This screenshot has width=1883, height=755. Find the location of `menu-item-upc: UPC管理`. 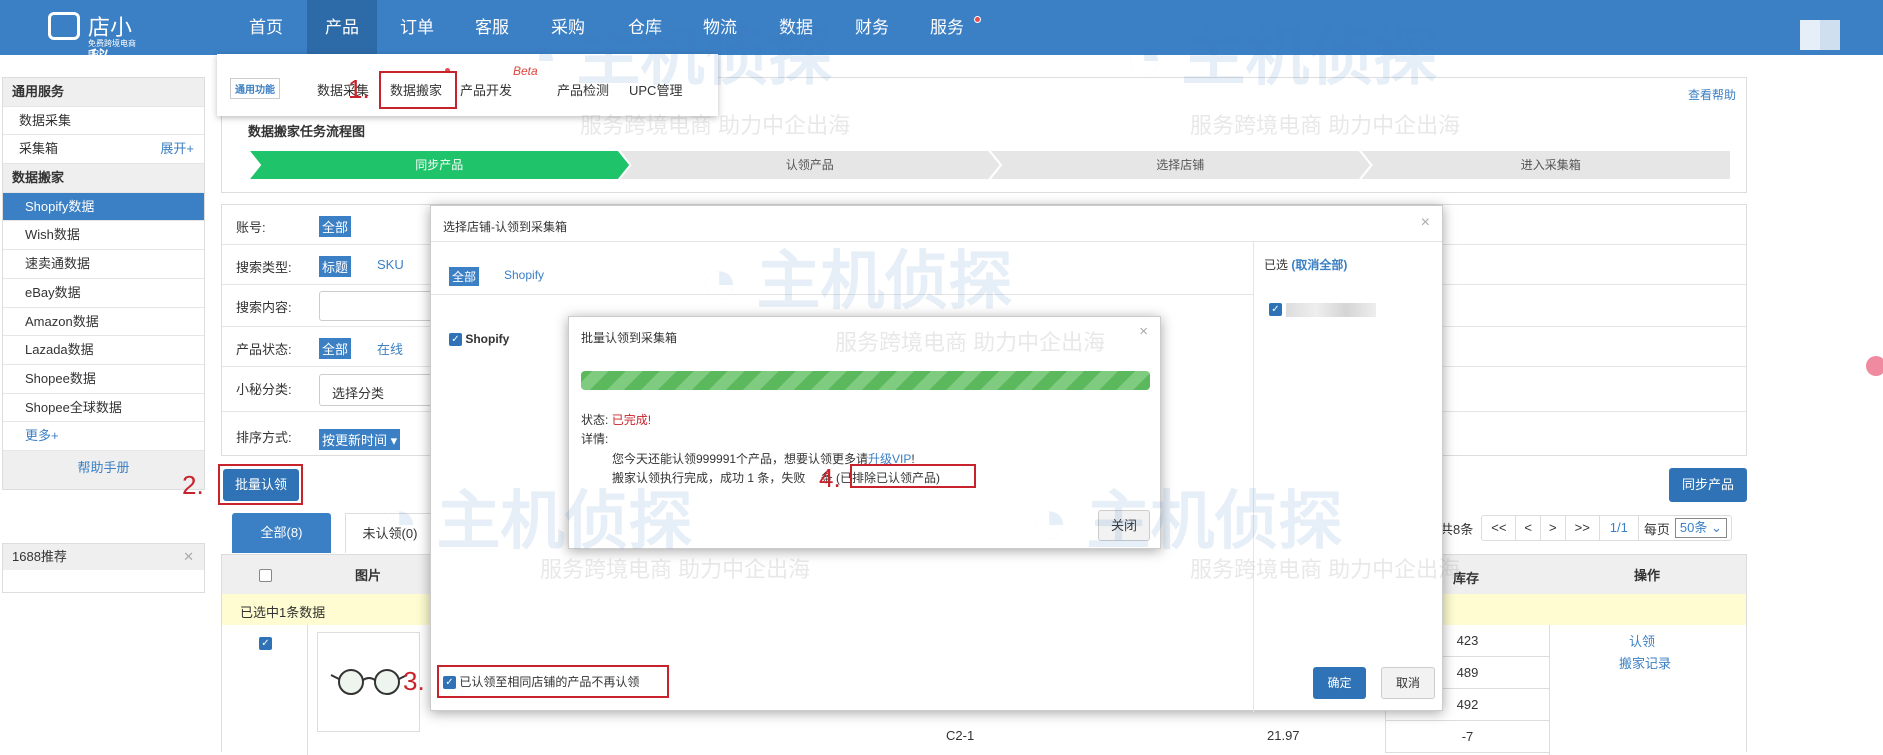

menu-item-upc: UPC管理 is located at coordinates (655, 89).